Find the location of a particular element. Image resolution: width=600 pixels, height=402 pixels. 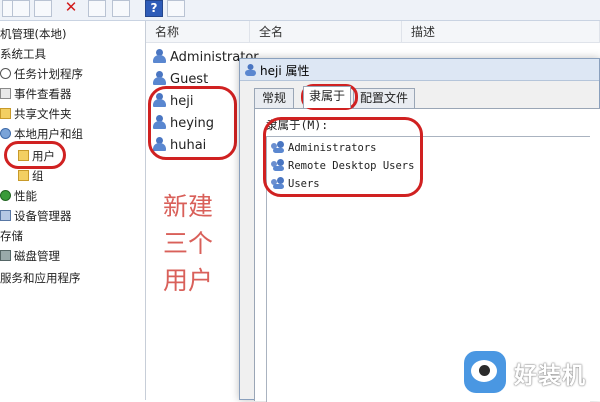

view-icon is located at coordinates (176, 8).